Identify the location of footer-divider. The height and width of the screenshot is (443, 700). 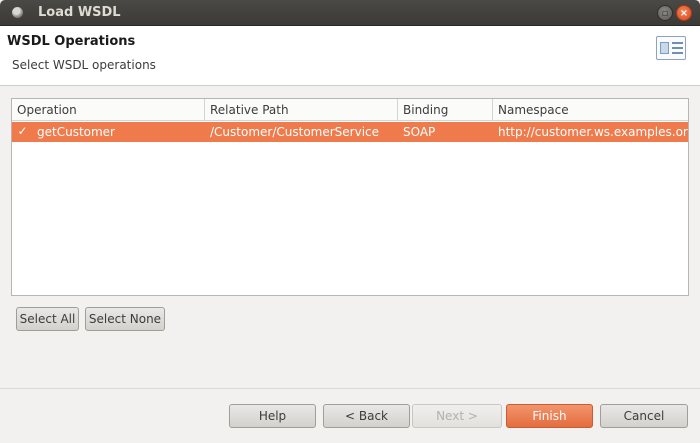
(350, 388).